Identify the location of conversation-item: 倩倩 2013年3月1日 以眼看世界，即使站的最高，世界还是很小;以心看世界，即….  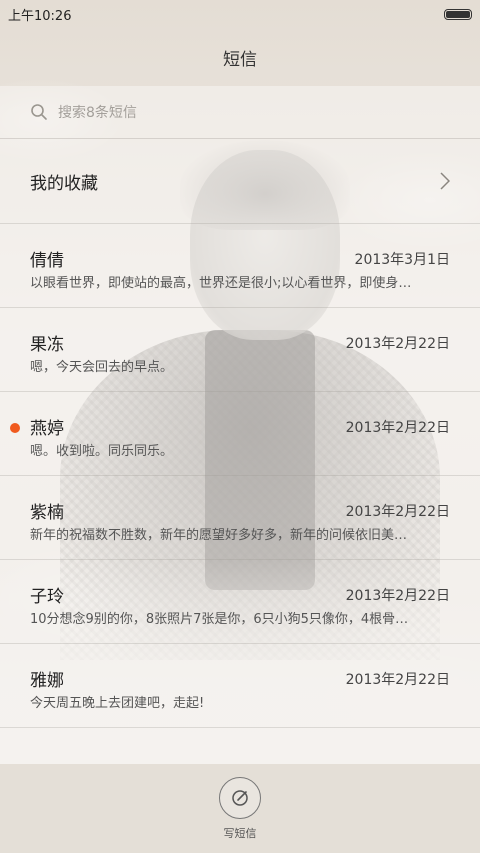
(240, 266).